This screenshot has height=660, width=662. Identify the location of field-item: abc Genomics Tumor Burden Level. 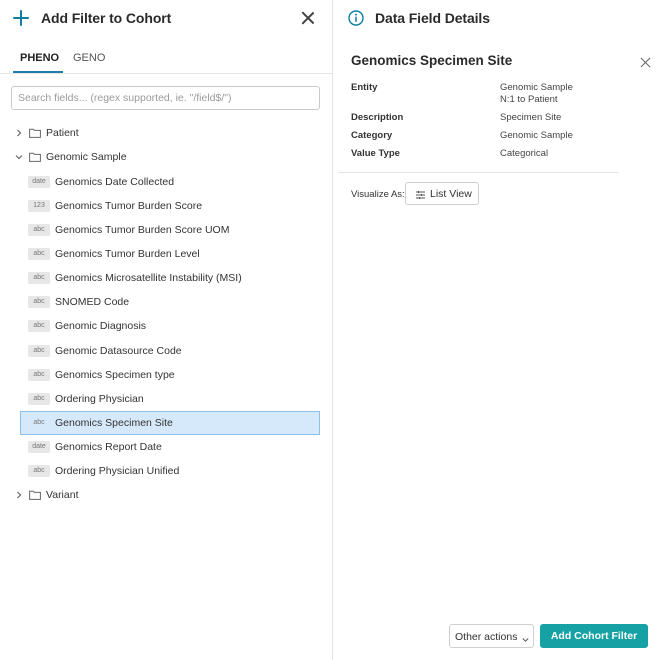
(170, 254).